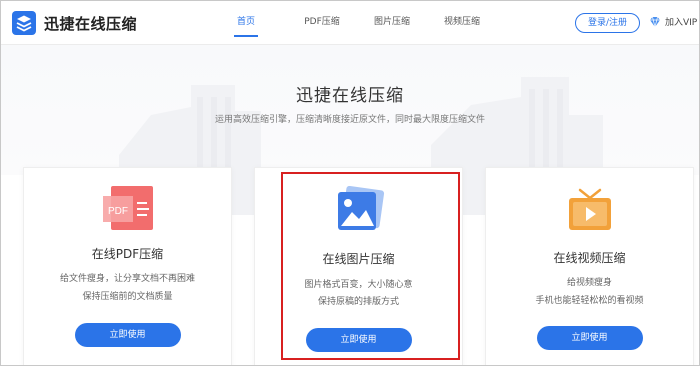  Describe the element at coordinates (127, 254) in the screenshot. I see `card-title: 在线PDF压缩` at that location.